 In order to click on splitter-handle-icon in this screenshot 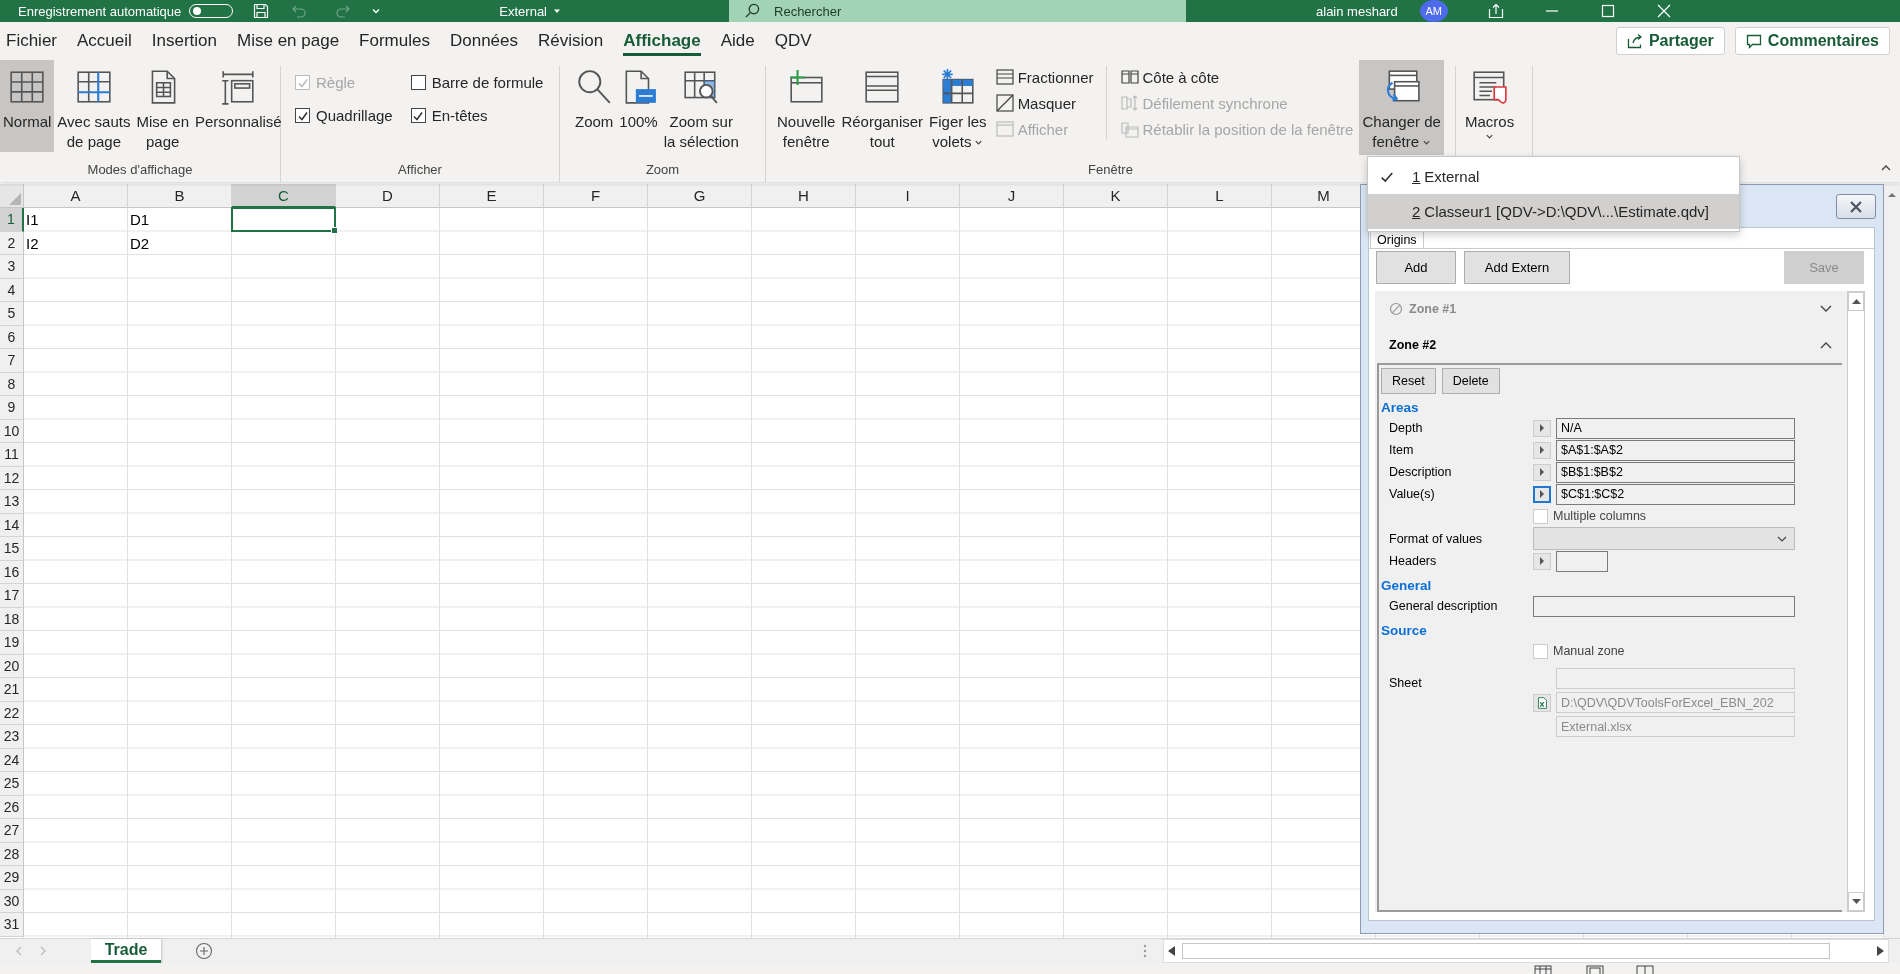, I will do `click(1145, 951)`.